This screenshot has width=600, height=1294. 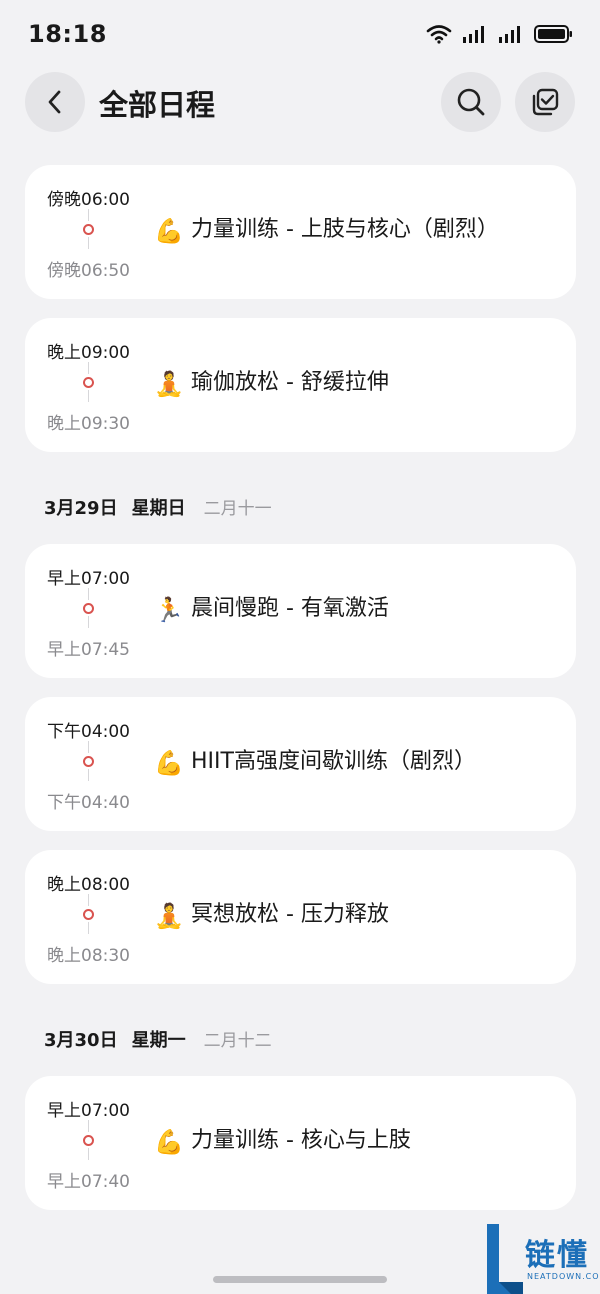 I want to click on date-label: 3月29日, so click(x=81, y=508).